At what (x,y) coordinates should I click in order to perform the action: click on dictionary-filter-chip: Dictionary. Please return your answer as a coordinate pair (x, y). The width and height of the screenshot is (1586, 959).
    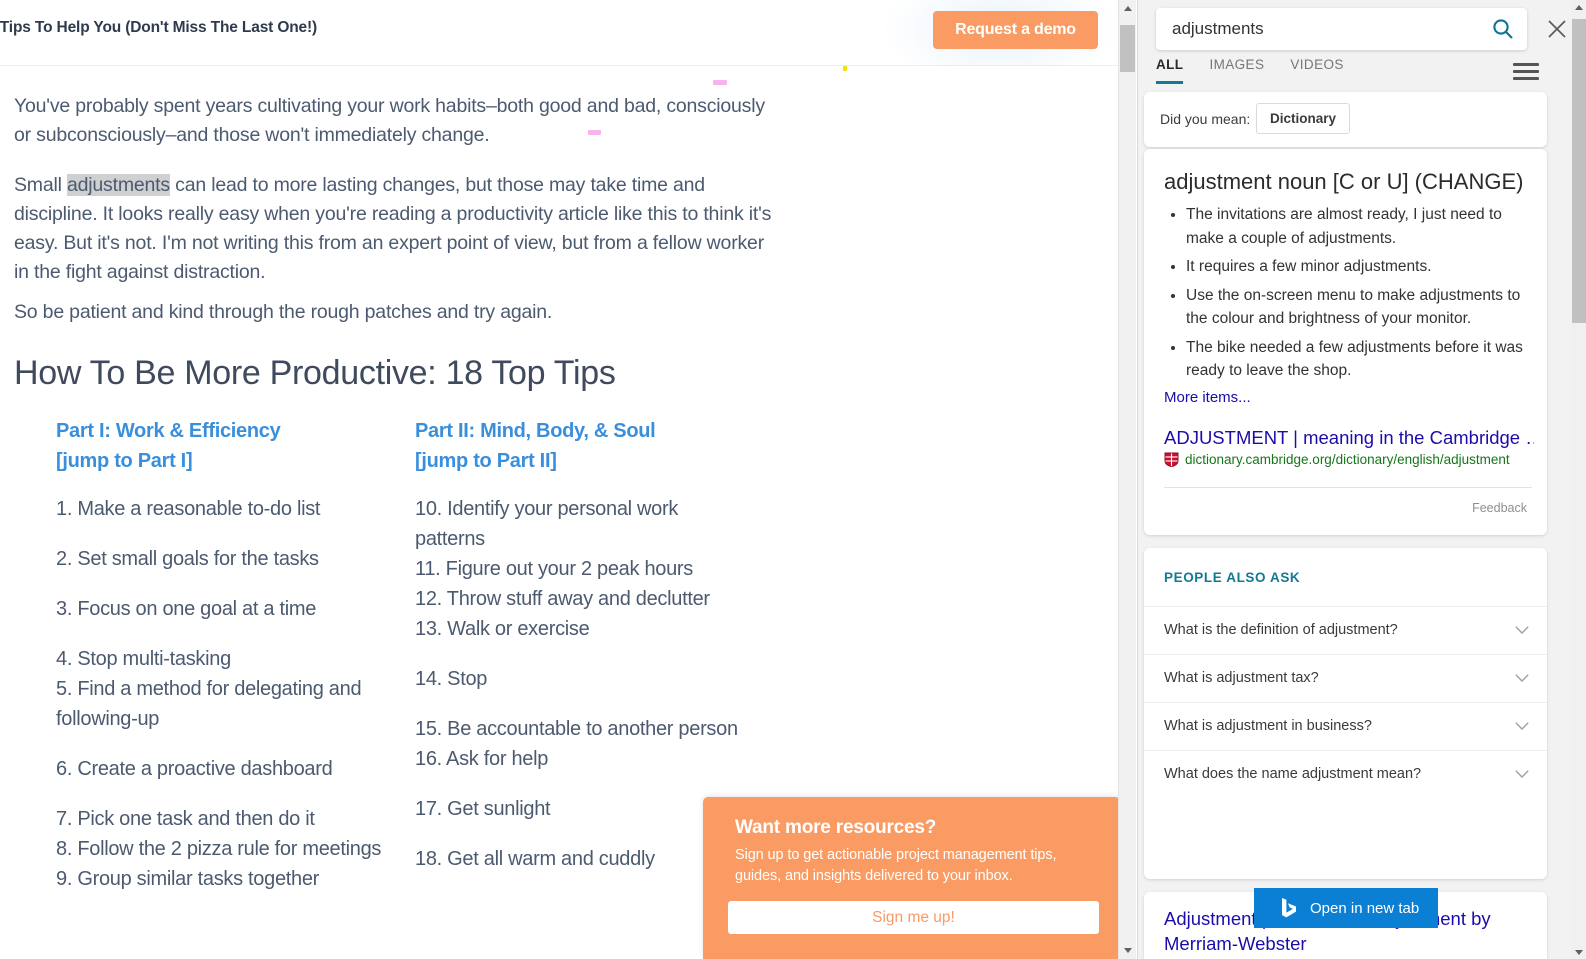
    Looking at the image, I should click on (1303, 118).